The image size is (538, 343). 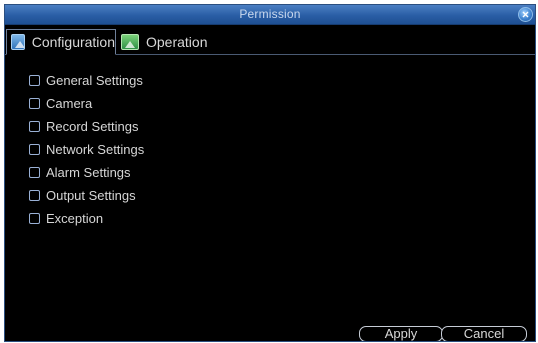 I want to click on output-settings-checkbox, so click(x=34, y=195).